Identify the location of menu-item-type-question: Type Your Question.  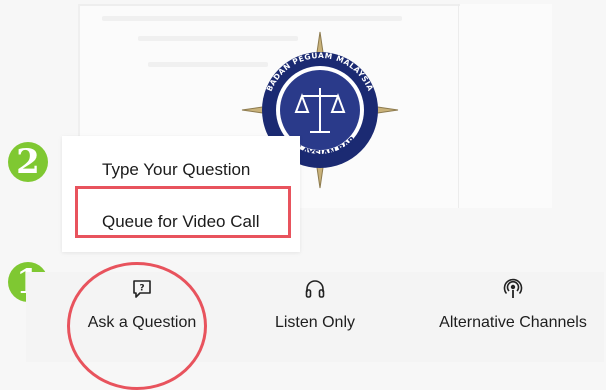
(176, 170).